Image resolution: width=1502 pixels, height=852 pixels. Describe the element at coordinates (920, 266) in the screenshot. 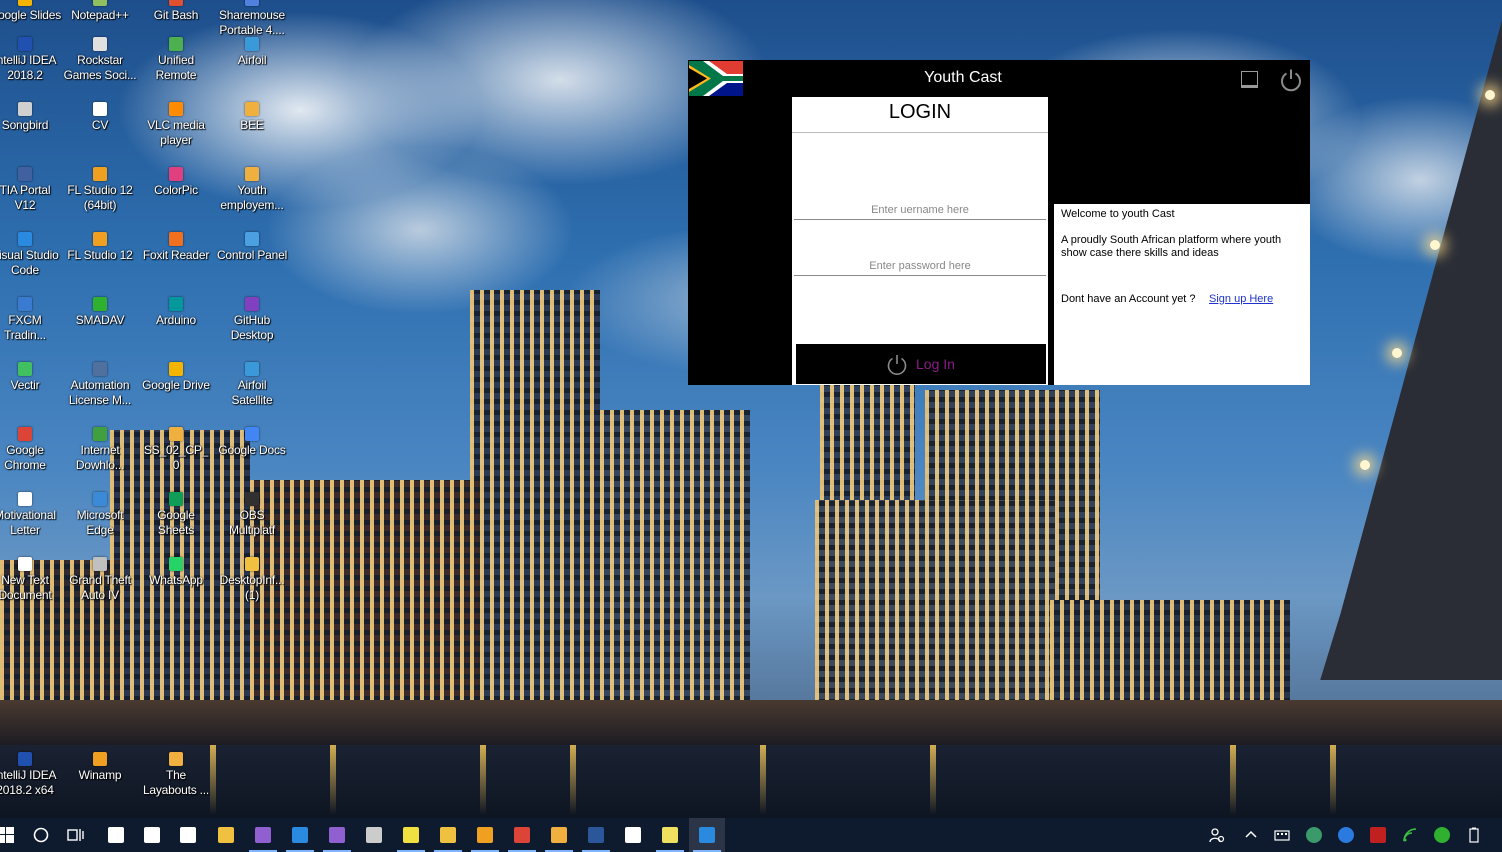

I see `password-field: Enter password here` at that location.